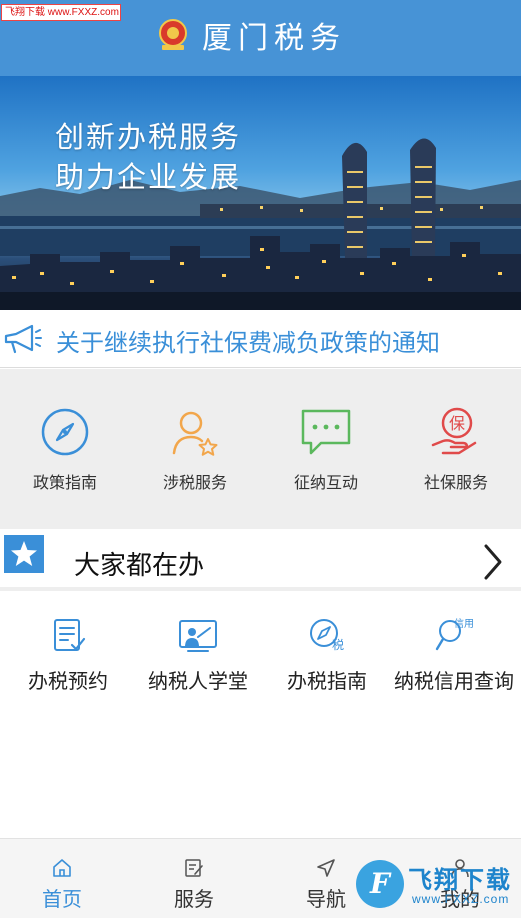 The width and height of the screenshot is (521, 918). I want to click on compass-icon, so click(65, 432).